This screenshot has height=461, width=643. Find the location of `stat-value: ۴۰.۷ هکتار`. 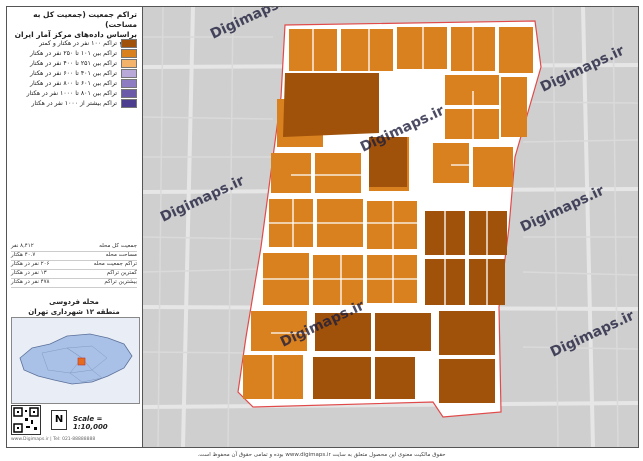

stat-value: ۴۰.۷ هکتار is located at coordinates (23, 255).